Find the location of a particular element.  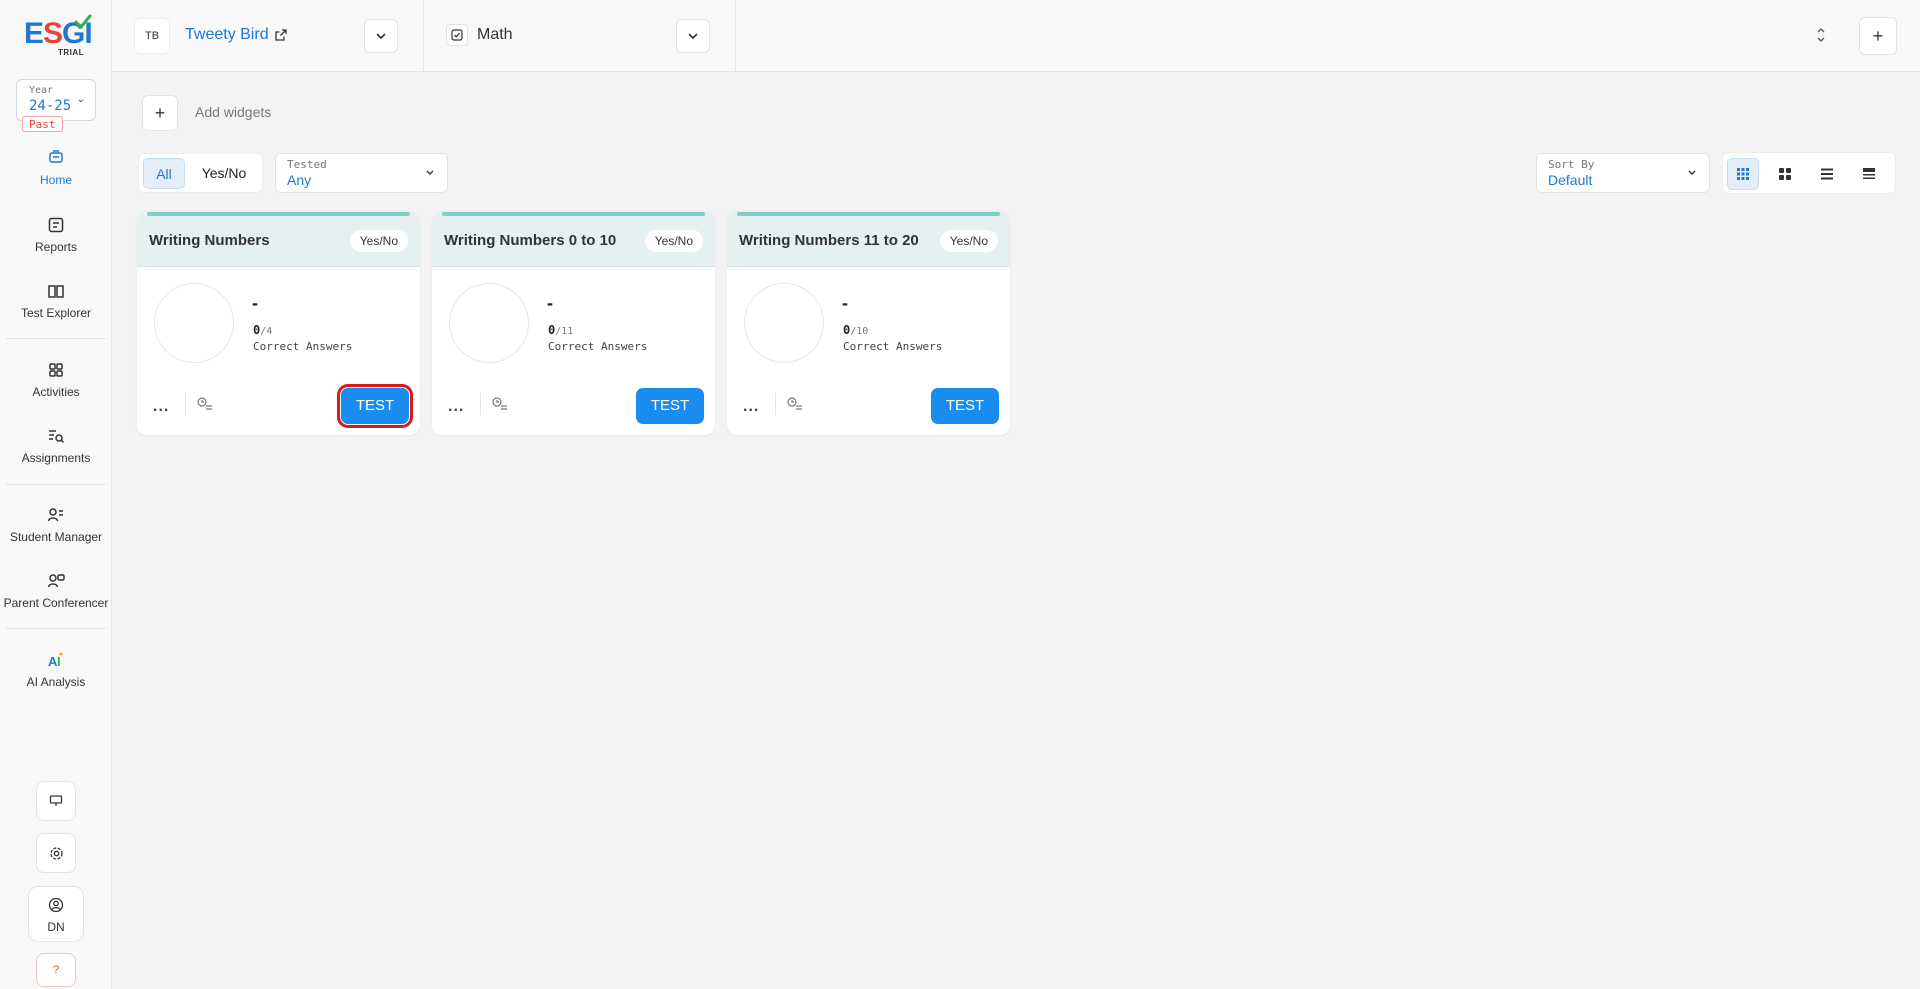

card-title: Writing Numbers is located at coordinates (209, 240).